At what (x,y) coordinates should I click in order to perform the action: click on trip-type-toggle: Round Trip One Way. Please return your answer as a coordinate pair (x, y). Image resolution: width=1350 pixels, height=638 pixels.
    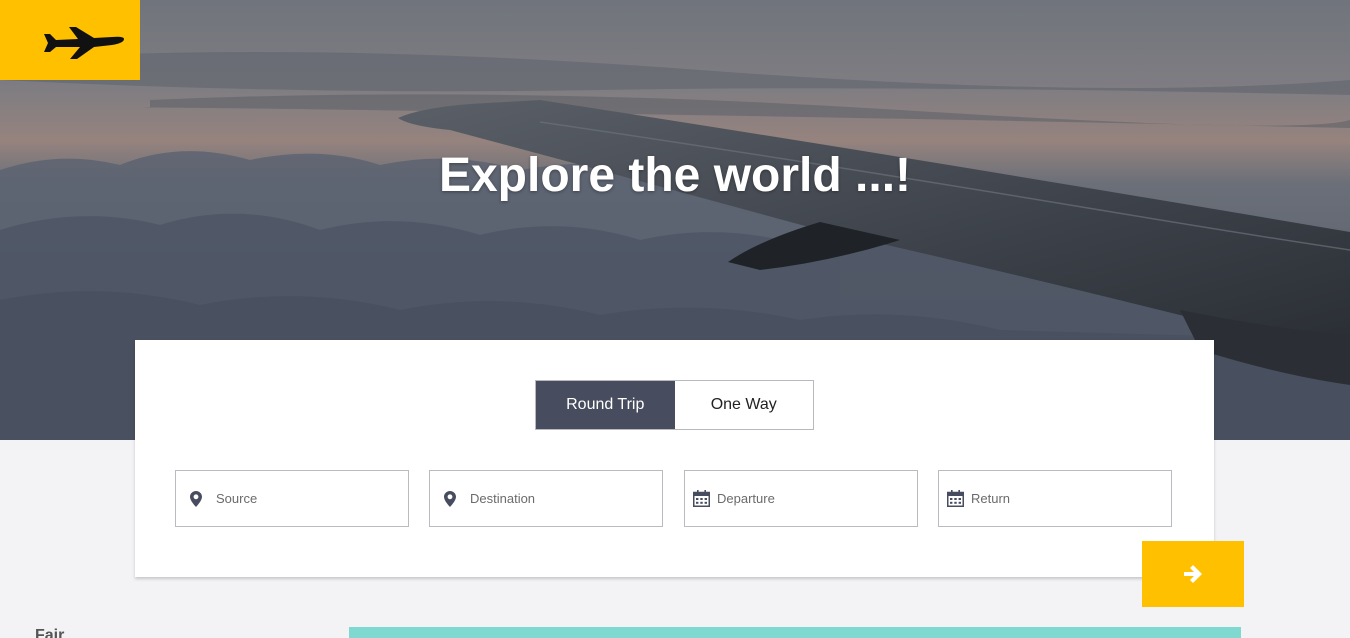
    Looking at the image, I should click on (674, 405).